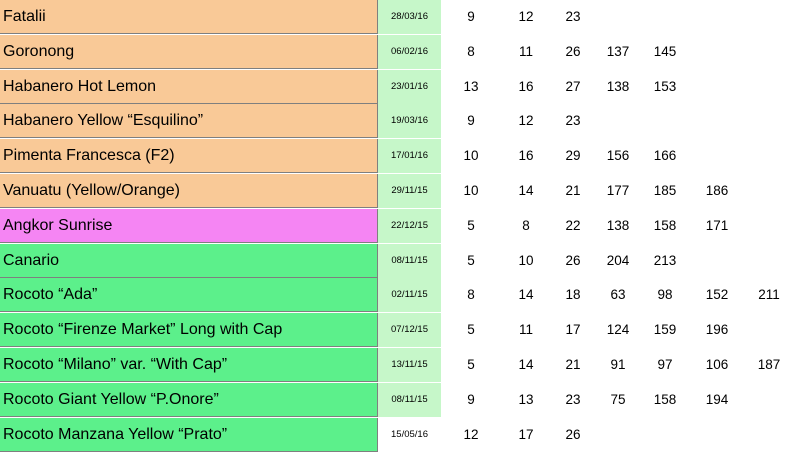  Describe the element at coordinates (409, 121) in the screenshot. I see `sowing-date-cell: 19/03/16` at that location.